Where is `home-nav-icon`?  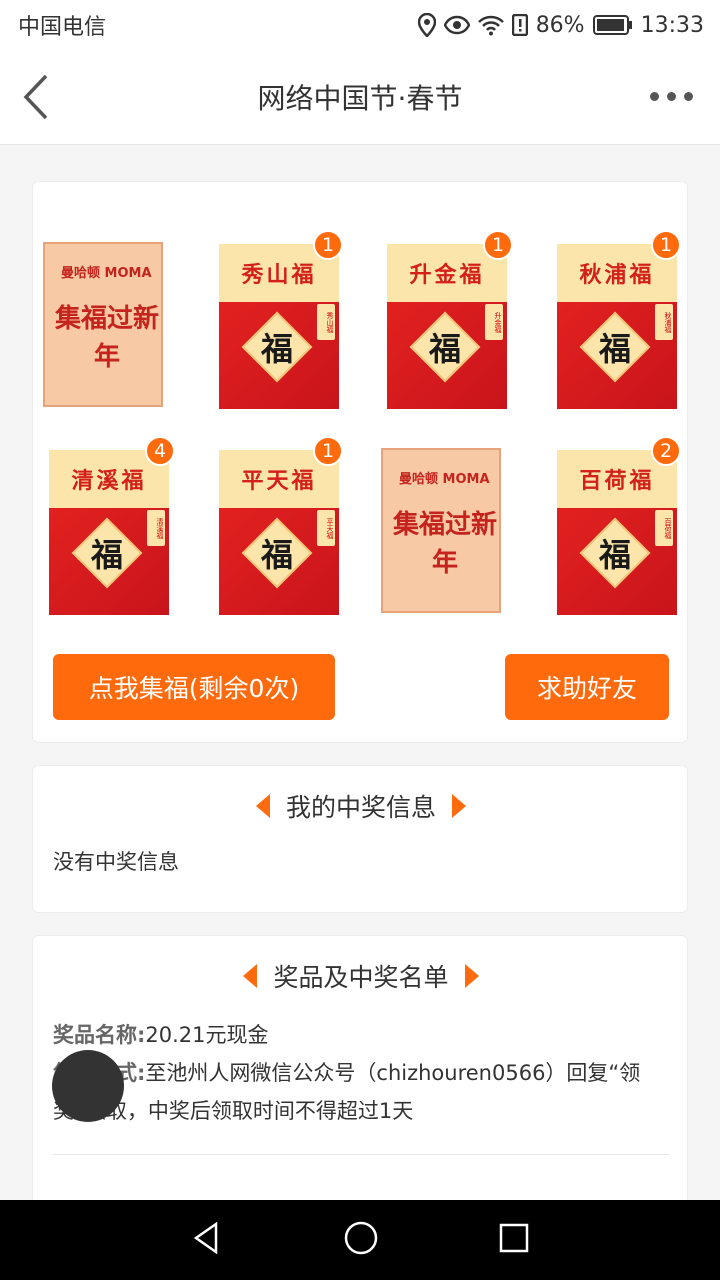 home-nav-icon is located at coordinates (361, 1240).